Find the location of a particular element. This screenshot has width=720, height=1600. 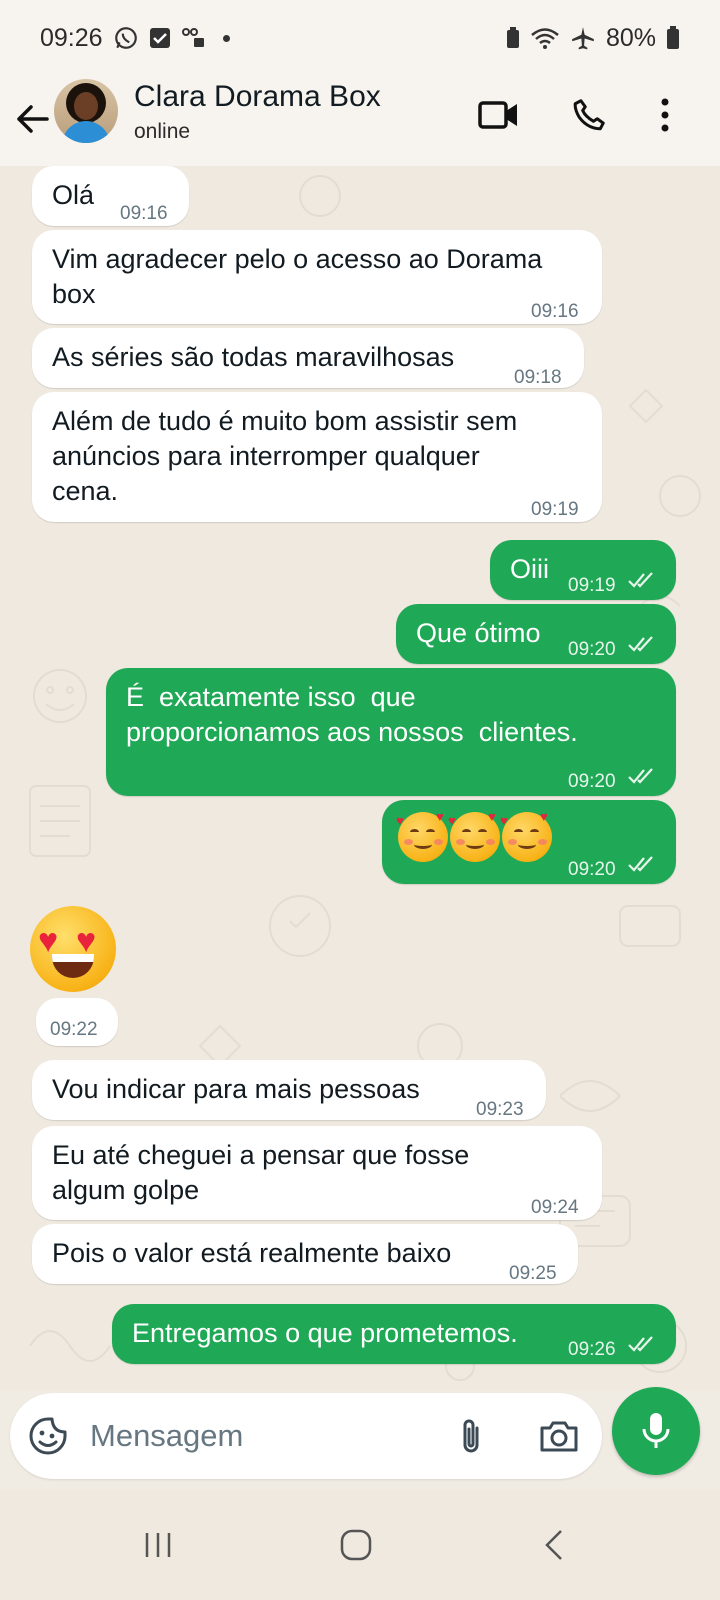

chat-header: Clara Dorama Box online is located at coordinates (360, 121).